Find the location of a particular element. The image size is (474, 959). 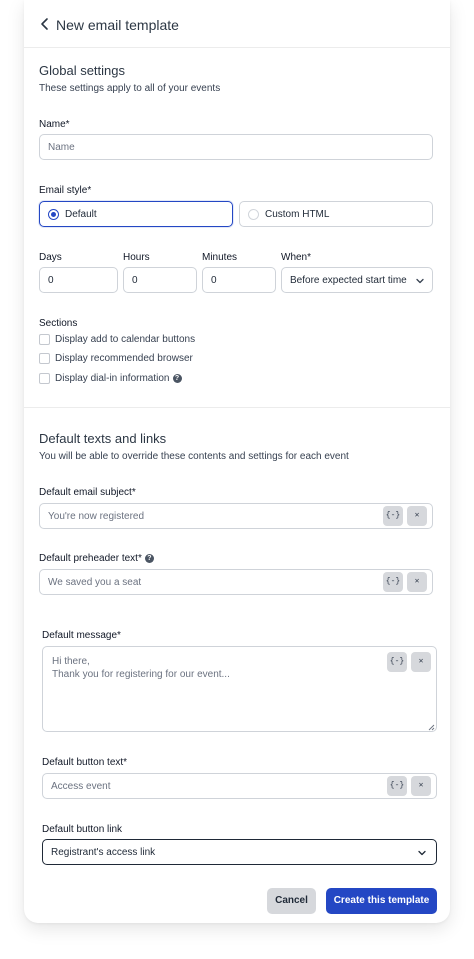

name-input is located at coordinates (236, 147).